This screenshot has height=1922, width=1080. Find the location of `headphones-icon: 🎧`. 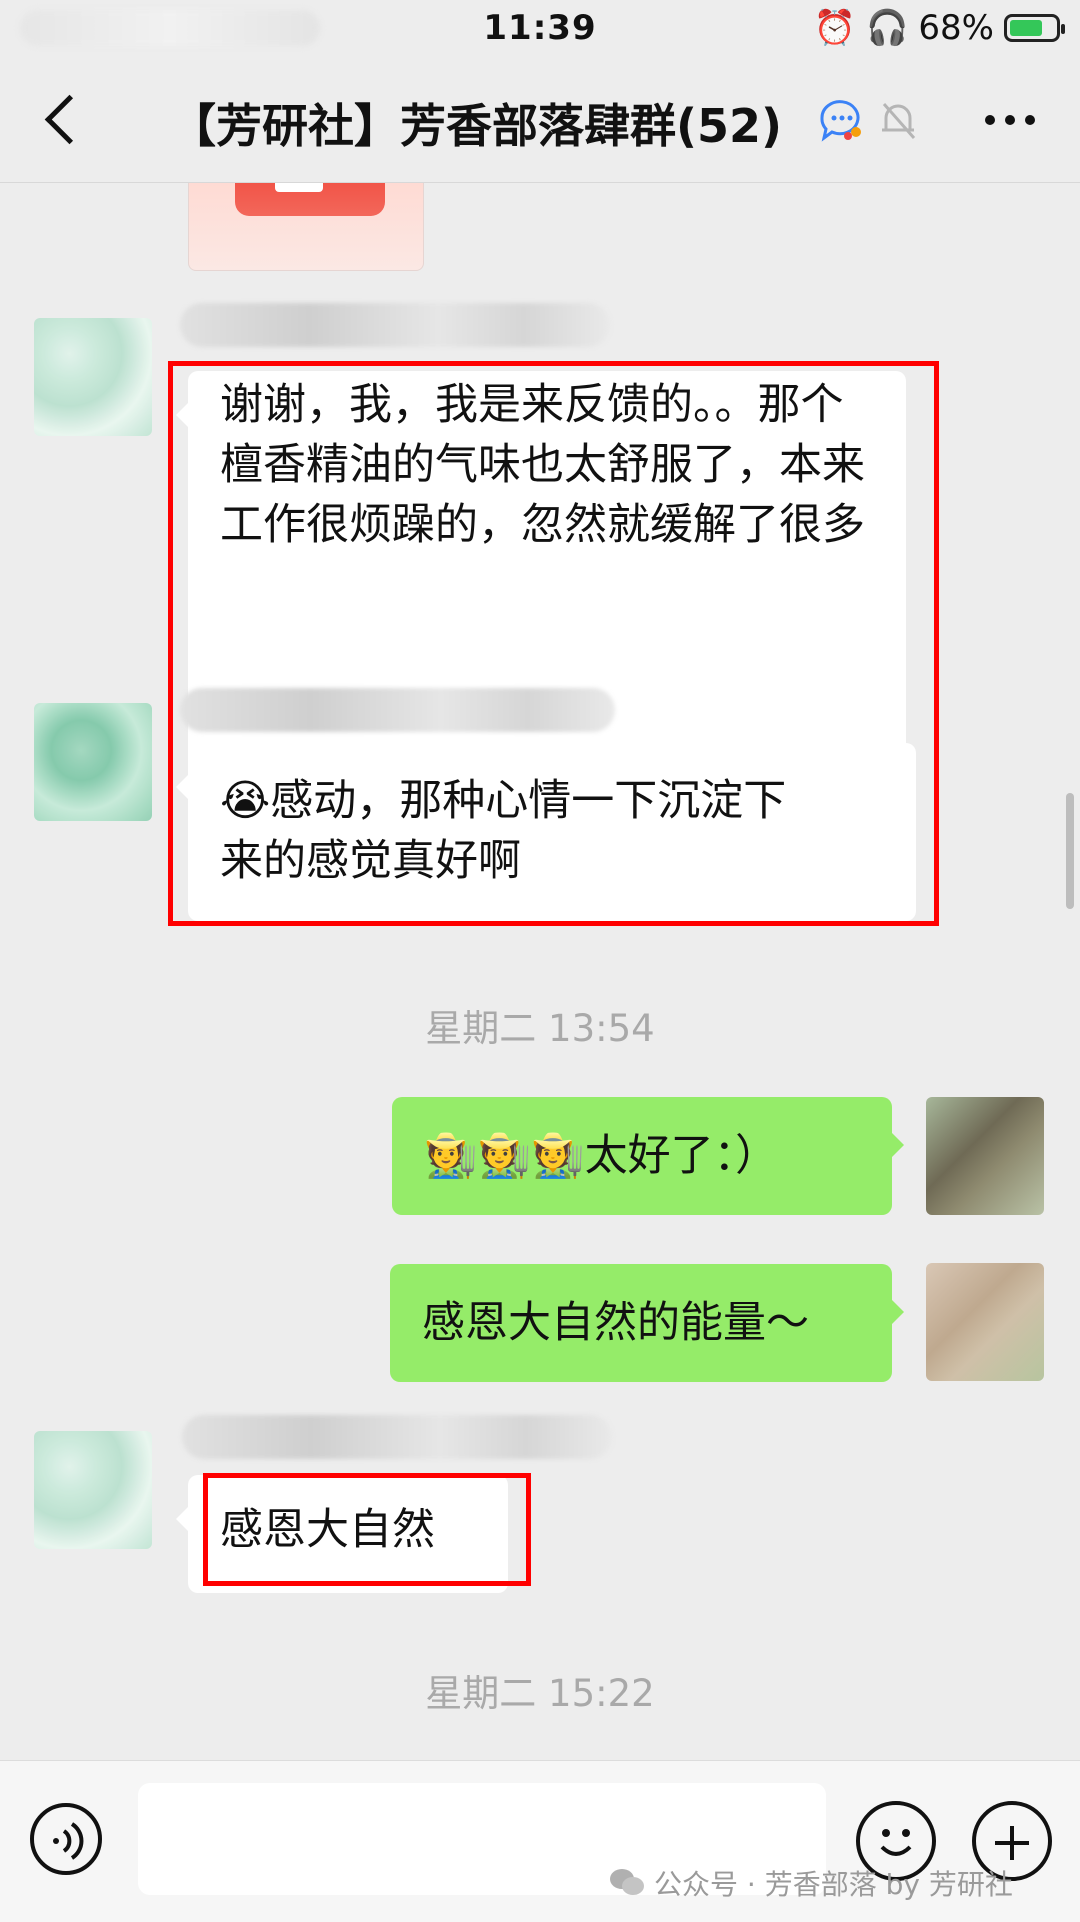

headphones-icon: 🎧 is located at coordinates (887, 28).